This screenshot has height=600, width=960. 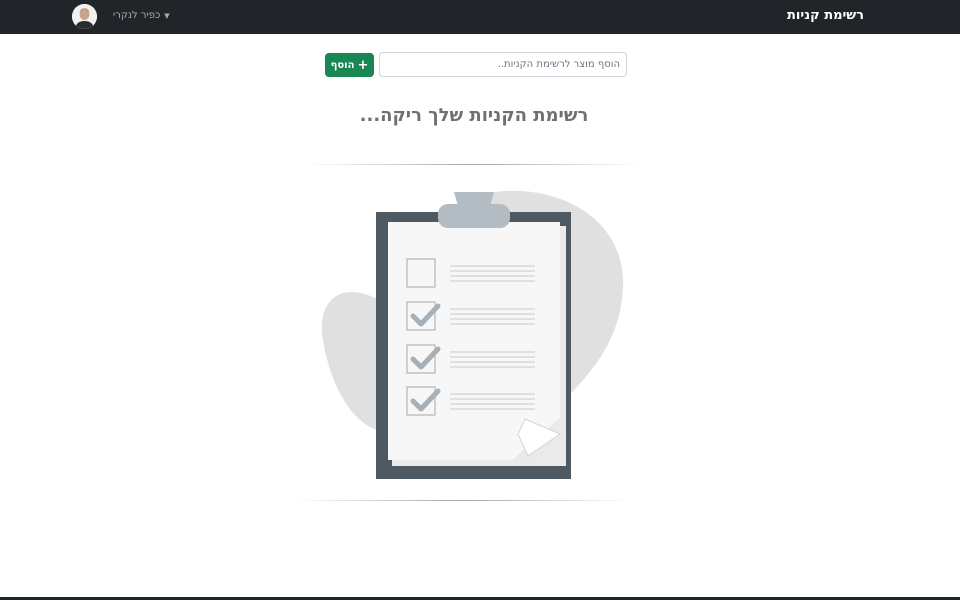 What do you see at coordinates (342, 65) in the screenshot?
I see `add-button-label: הוסף` at bounding box center [342, 65].